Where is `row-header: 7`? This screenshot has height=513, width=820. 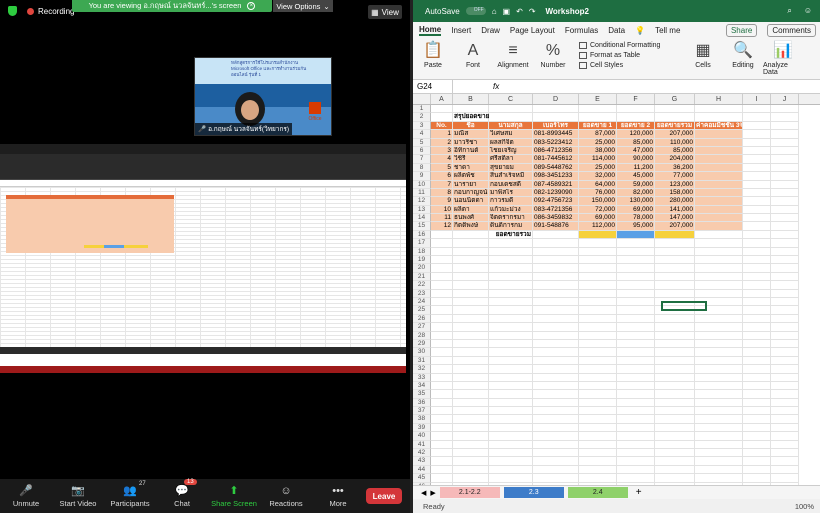
row-header: 7 is located at coordinates (422, 159).